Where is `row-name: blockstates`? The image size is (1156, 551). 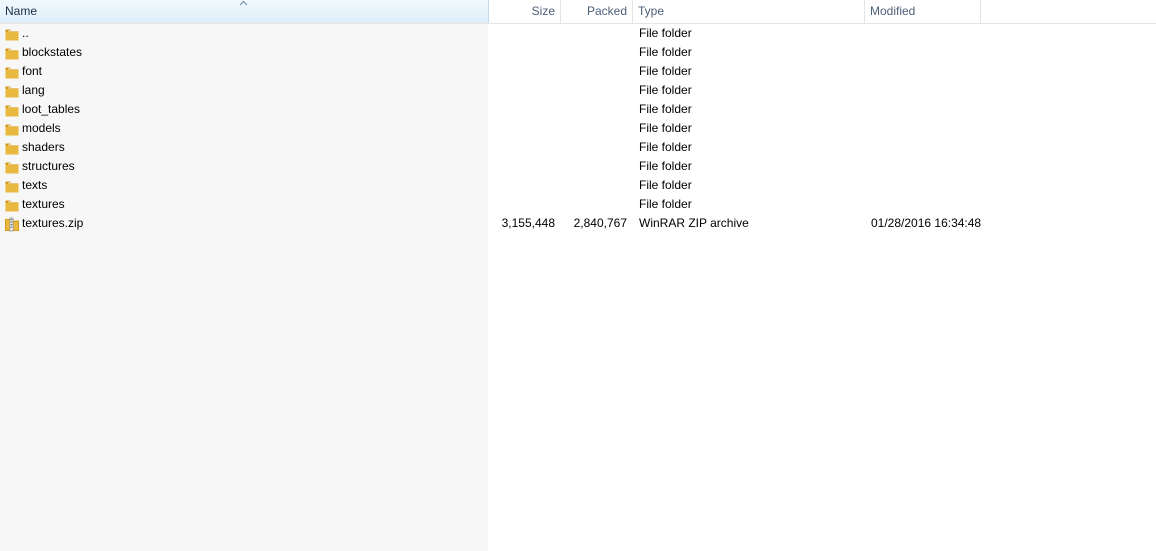
row-name: blockstates is located at coordinates (52, 52).